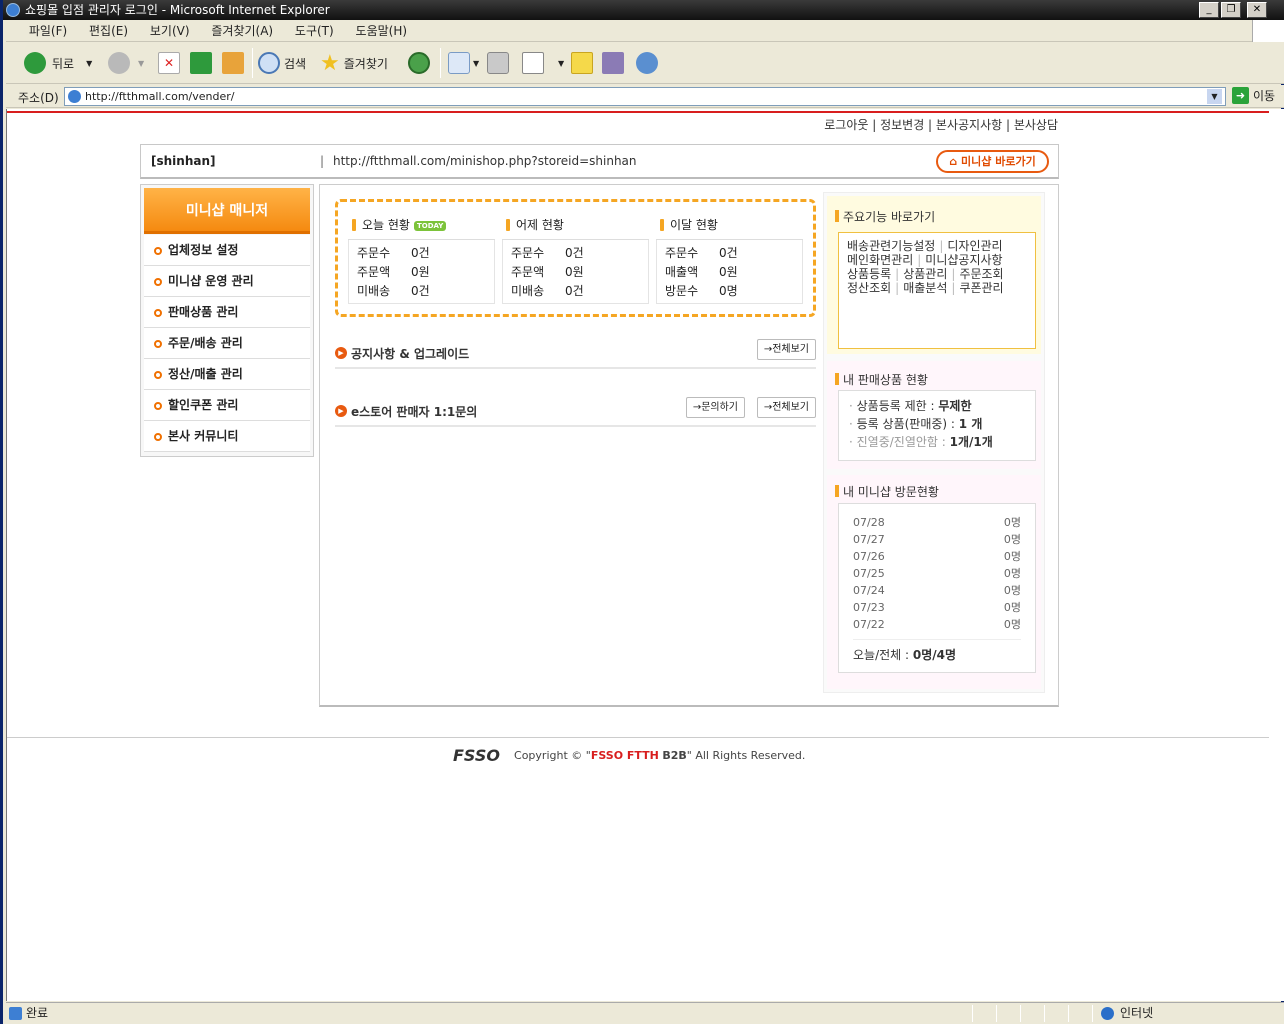 This screenshot has width=1284, height=1024. I want to click on fsso-logo: FSSO, so click(477, 755).